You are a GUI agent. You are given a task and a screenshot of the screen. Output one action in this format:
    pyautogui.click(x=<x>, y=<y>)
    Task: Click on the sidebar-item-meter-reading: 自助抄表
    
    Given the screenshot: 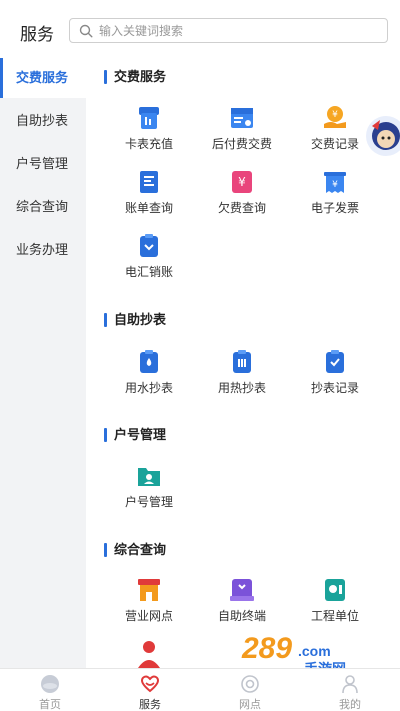 What is the action you would take?
    pyautogui.click(x=43, y=121)
    